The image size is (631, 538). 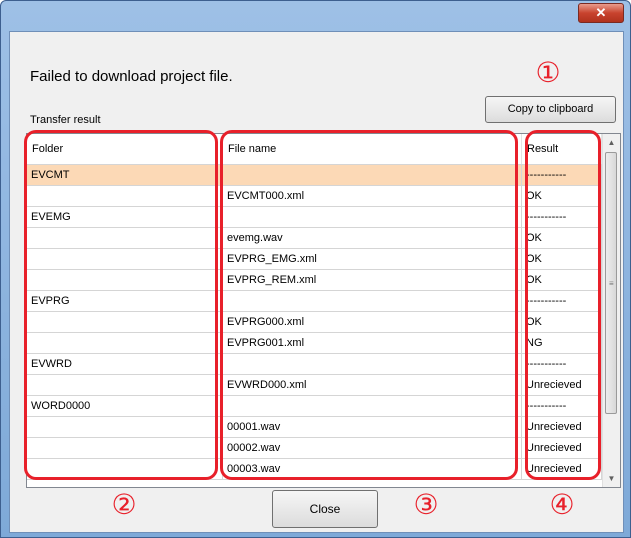 I want to click on callout-number-1: ①, so click(x=548, y=72).